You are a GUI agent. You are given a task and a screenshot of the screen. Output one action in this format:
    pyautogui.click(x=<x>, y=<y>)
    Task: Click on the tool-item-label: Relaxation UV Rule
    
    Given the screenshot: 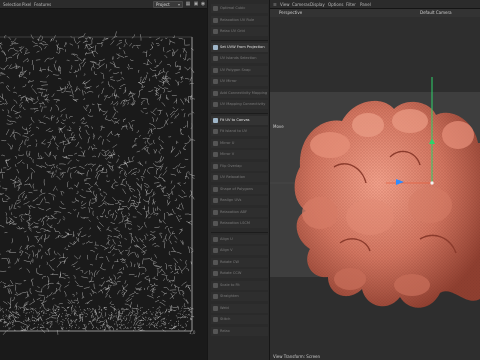 What is the action you would take?
    pyautogui.click(x=237, y=19)
    